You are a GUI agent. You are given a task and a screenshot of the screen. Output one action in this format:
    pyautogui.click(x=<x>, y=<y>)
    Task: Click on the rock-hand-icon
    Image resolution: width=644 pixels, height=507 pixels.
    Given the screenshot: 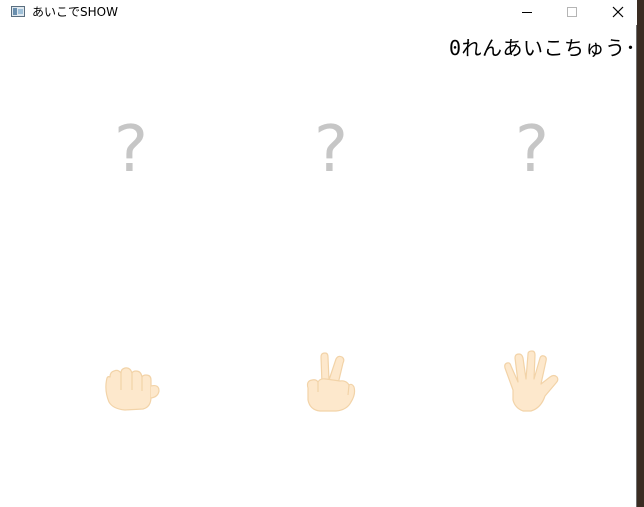 What is the action you would take?
    pyautogui.click(x=132, y=389)
    